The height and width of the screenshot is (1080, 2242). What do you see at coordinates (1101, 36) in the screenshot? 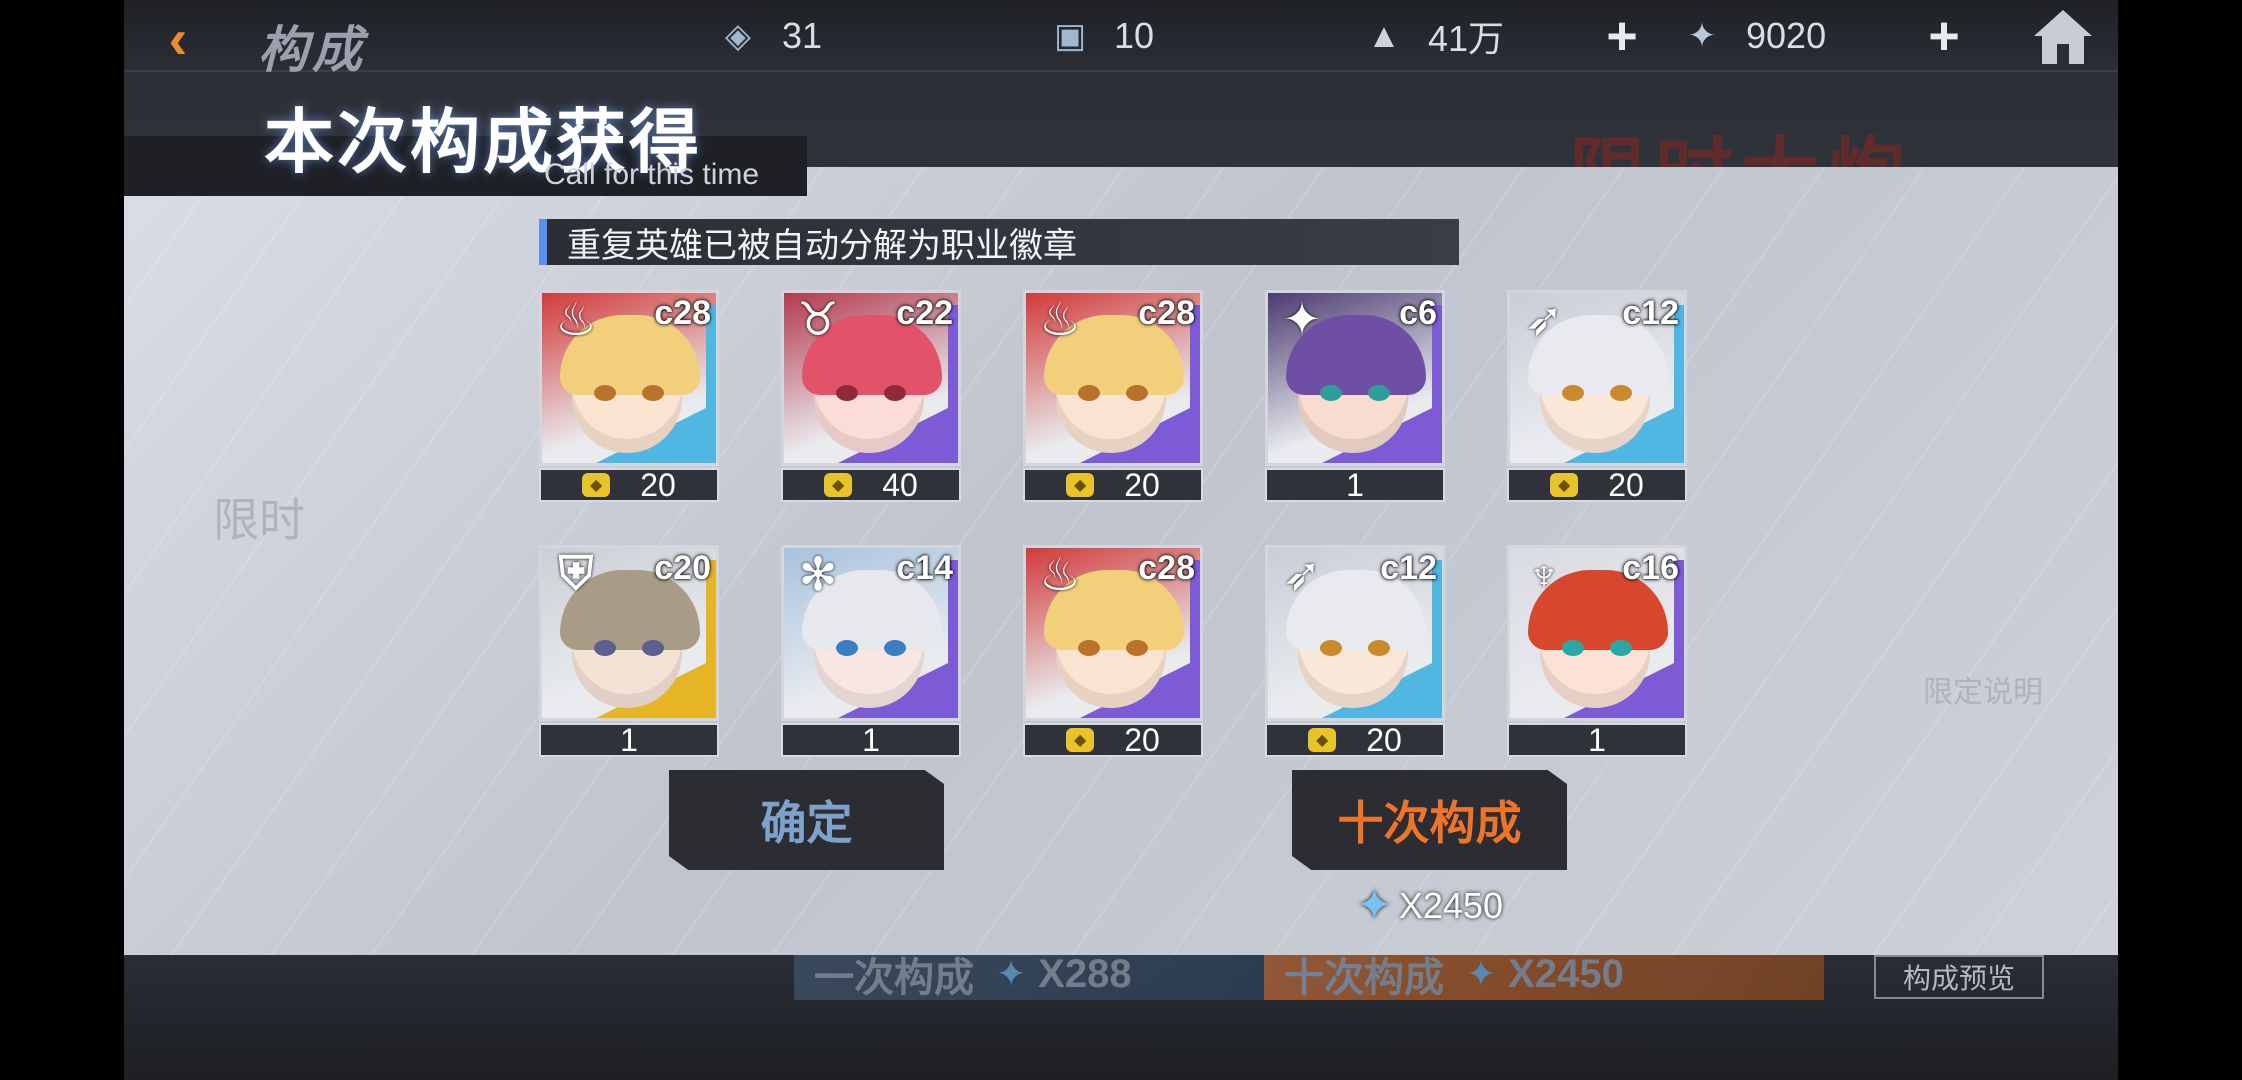
I see `resource-cubes: ▣ 10` at bounding box center [1101, 36].